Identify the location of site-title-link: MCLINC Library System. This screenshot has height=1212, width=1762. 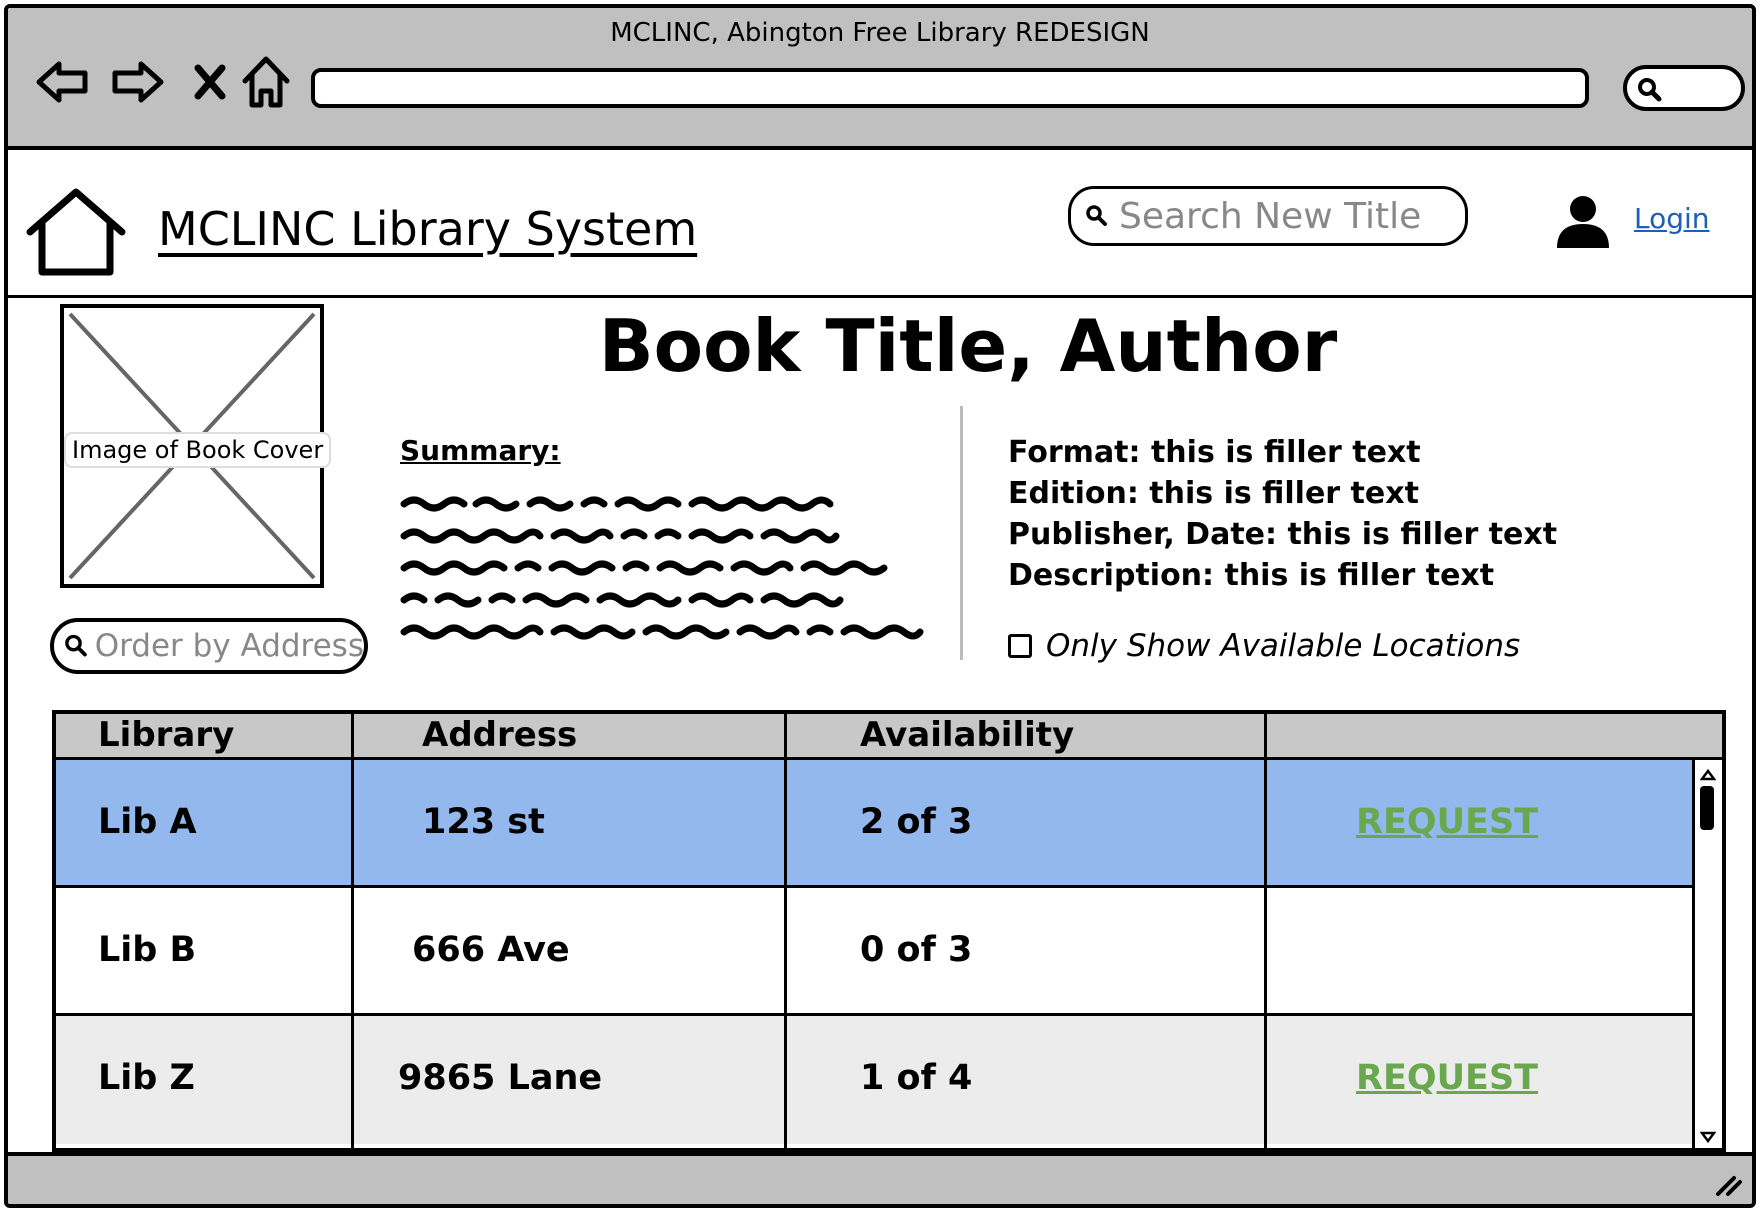
(427, 229).